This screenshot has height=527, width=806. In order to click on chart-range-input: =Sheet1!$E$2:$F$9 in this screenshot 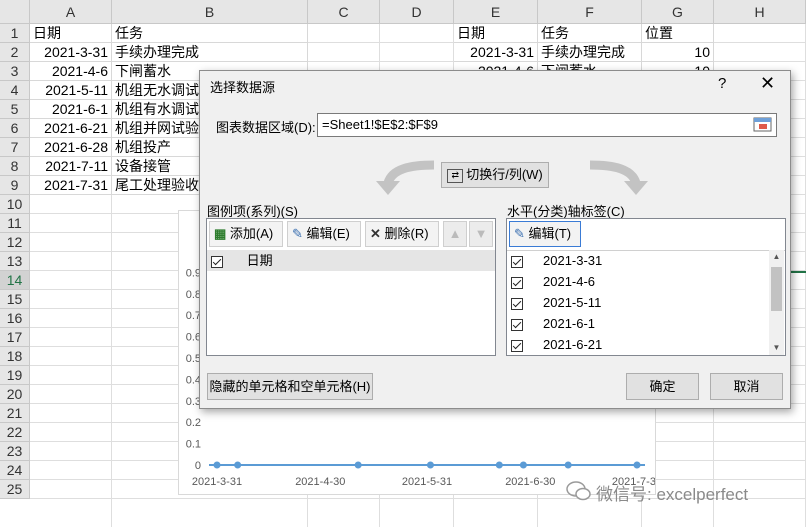, I will do `click(547, 125)`.